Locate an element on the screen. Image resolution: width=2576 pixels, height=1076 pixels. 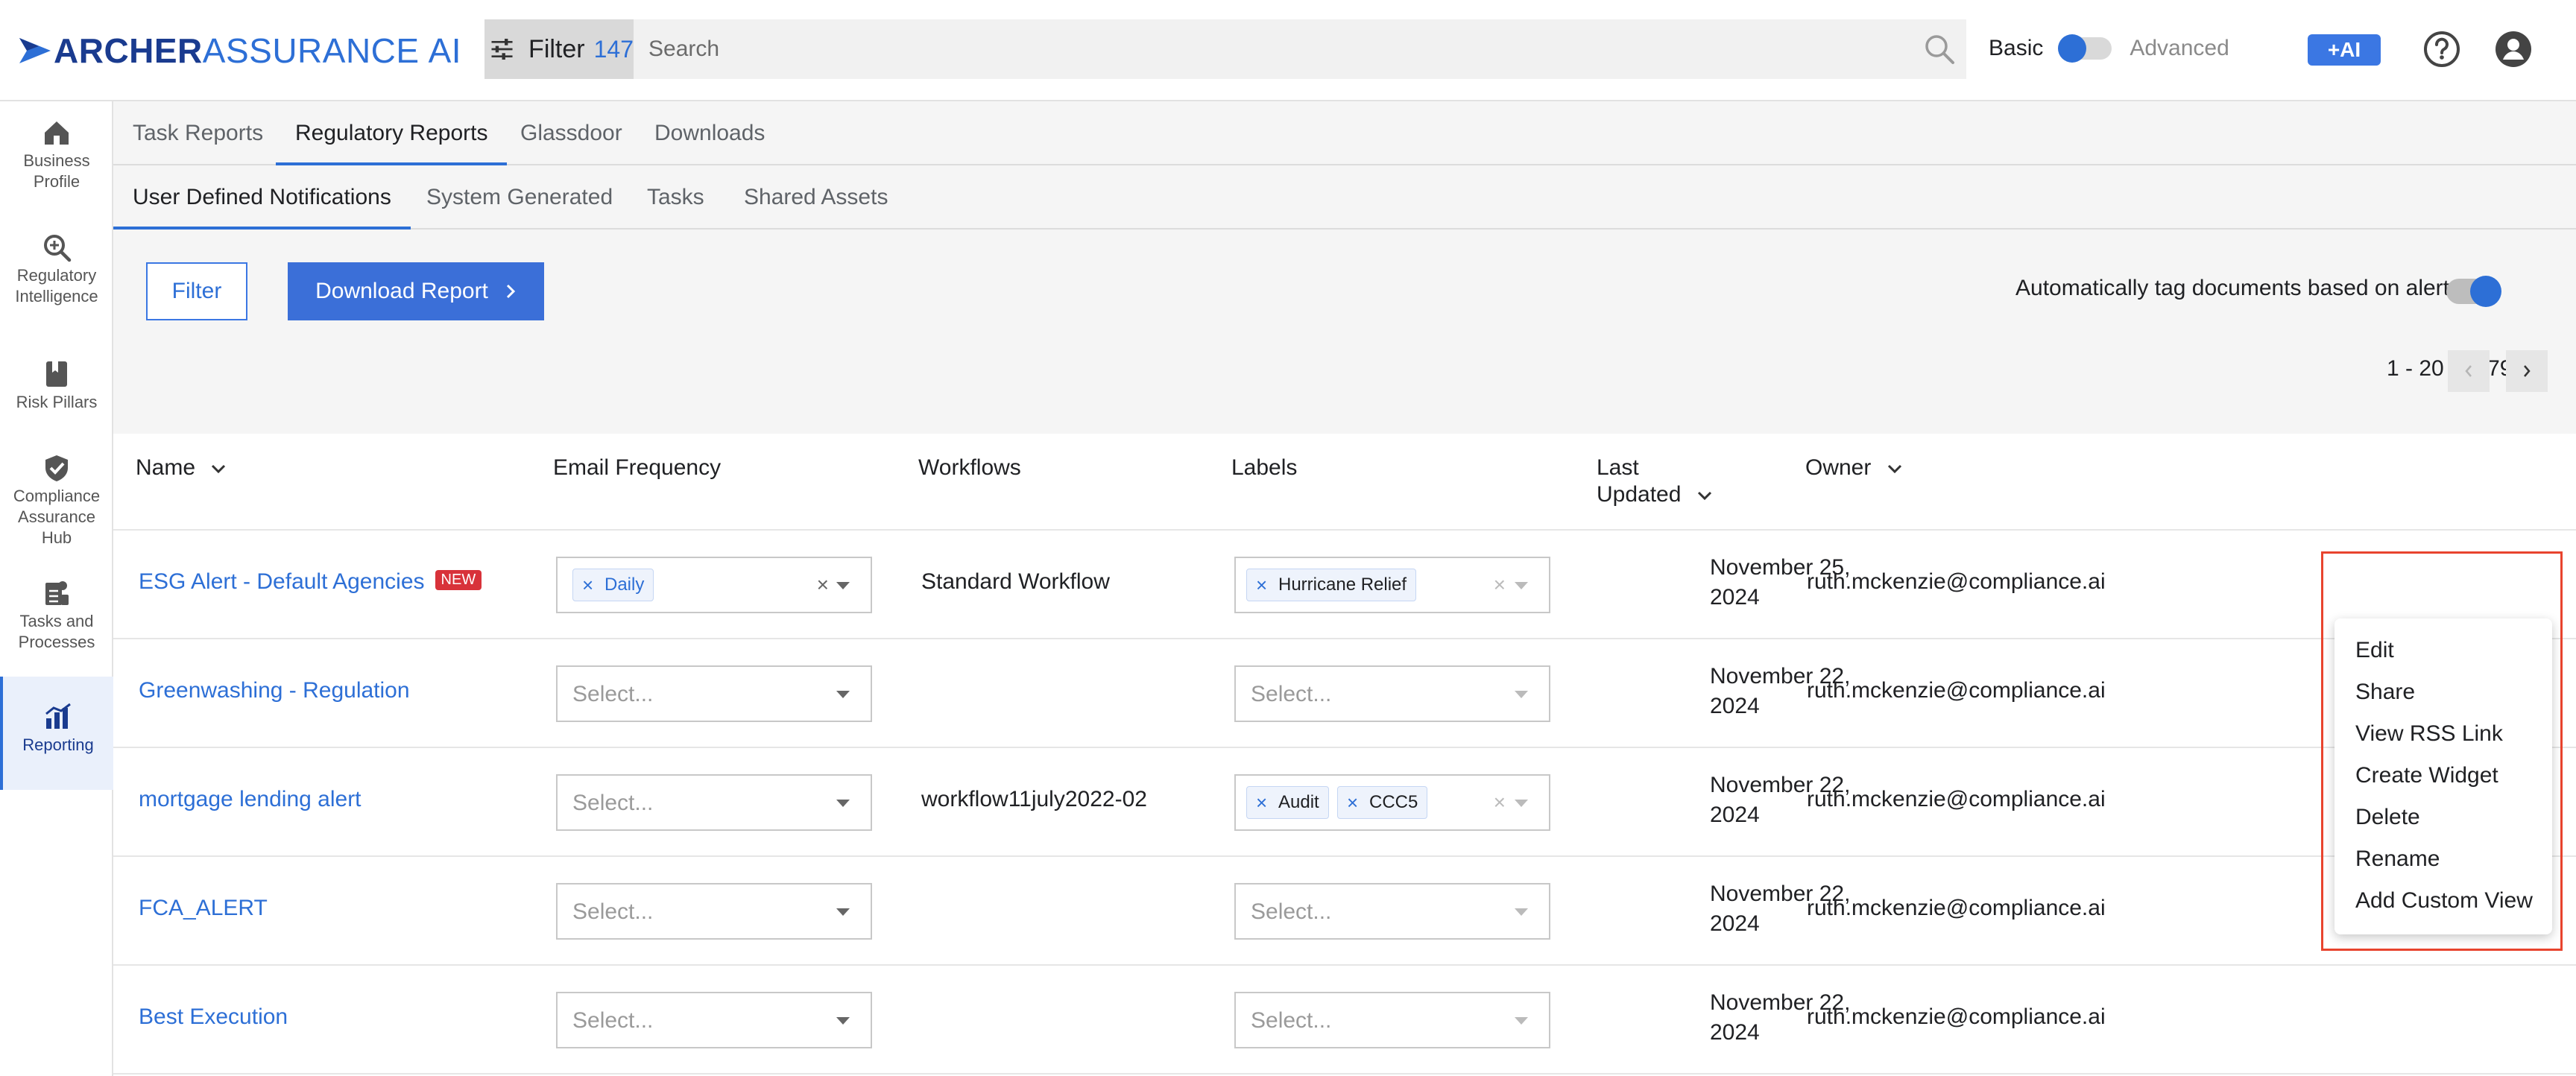
logo-text-ai: AI is located at coordinates (445, 50).